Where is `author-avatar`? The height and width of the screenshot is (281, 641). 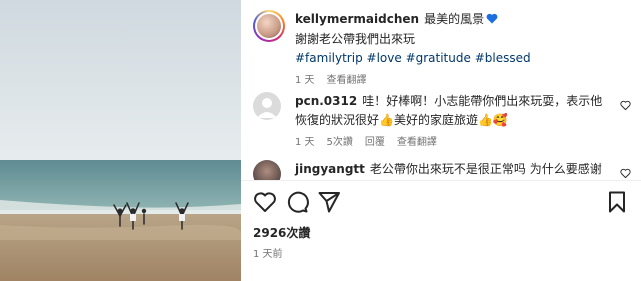 author-avatar is located at coordinates (269, 26).